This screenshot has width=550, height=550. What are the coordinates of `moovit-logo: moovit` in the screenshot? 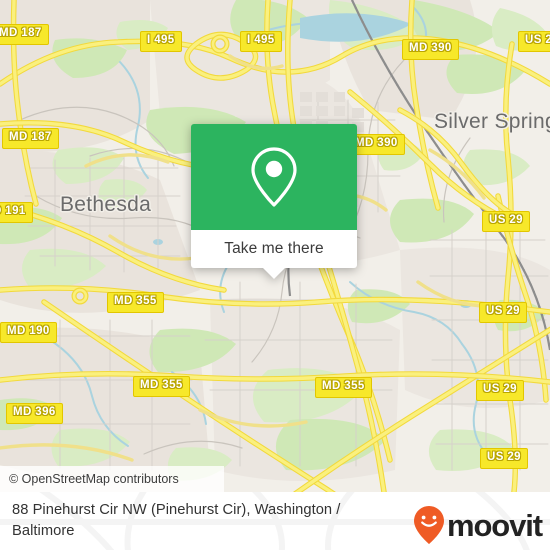 It's located at (477, 525).